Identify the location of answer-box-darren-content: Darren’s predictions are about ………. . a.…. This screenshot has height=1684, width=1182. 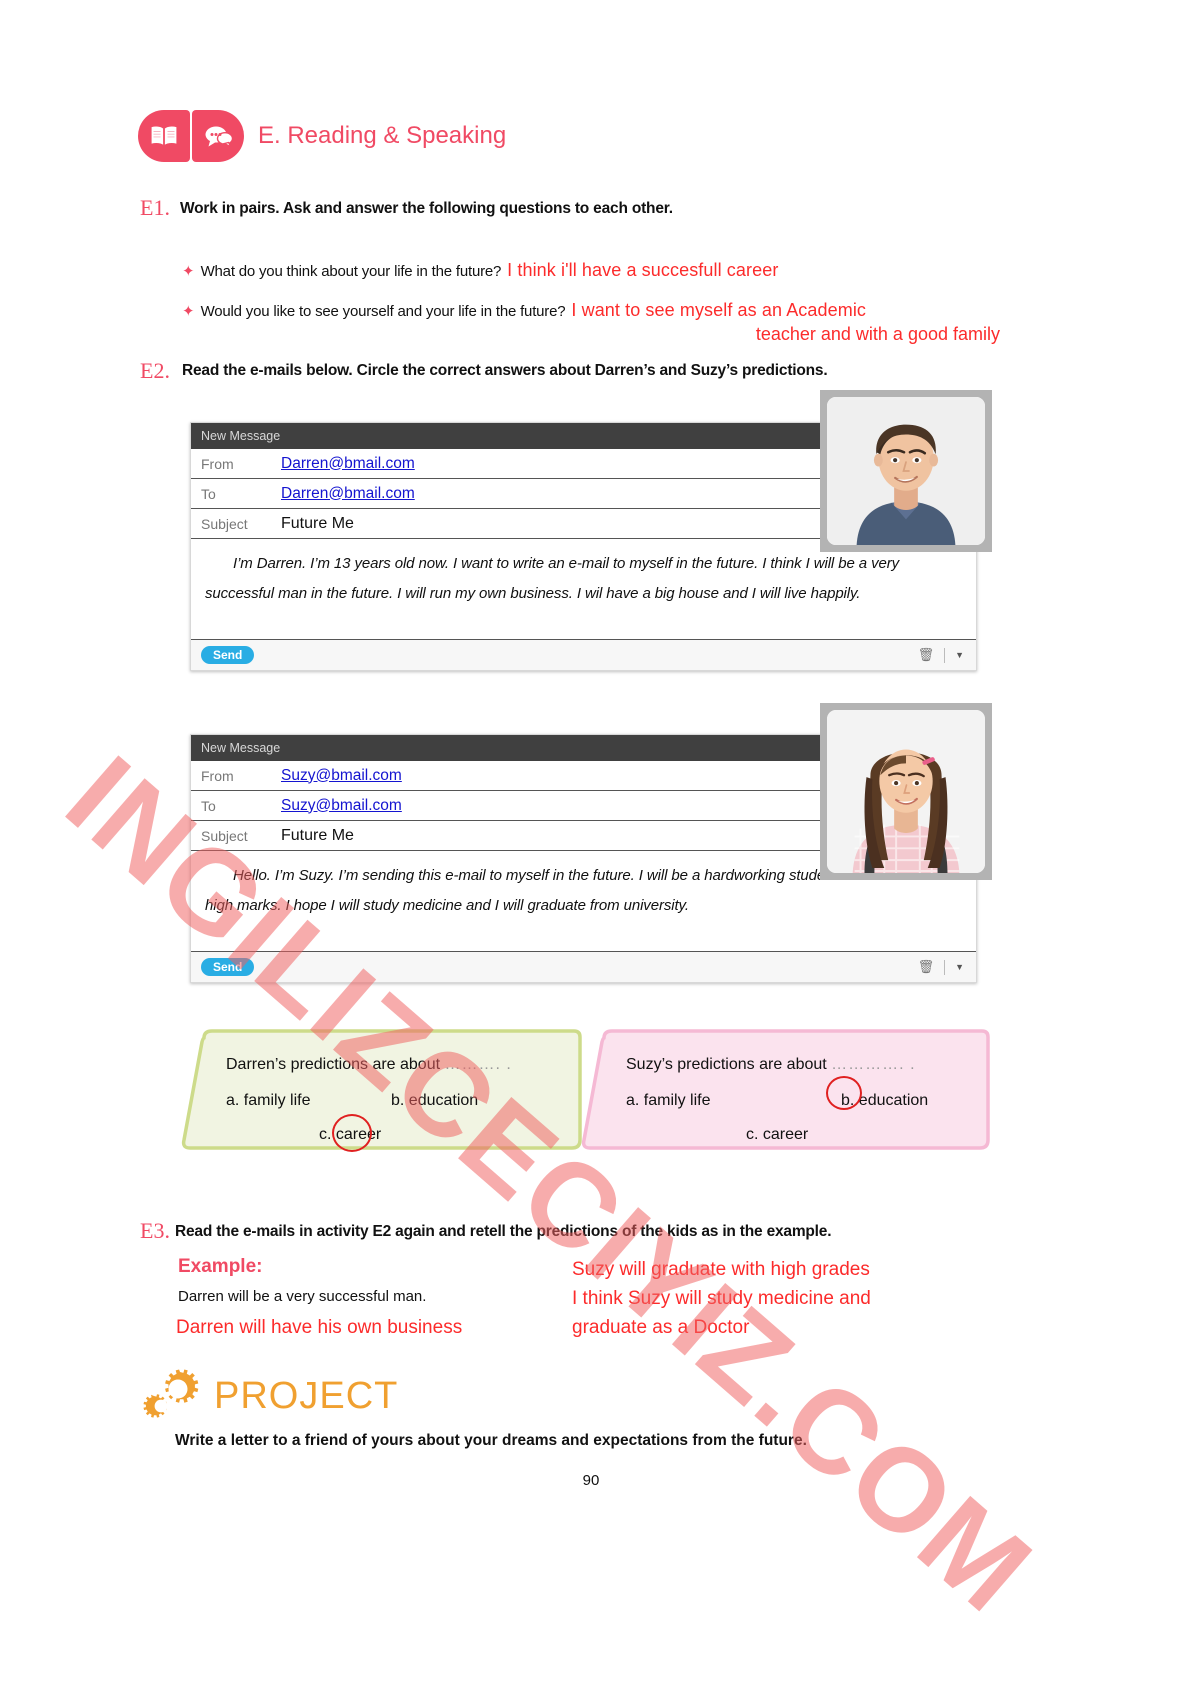
(380, 1091).